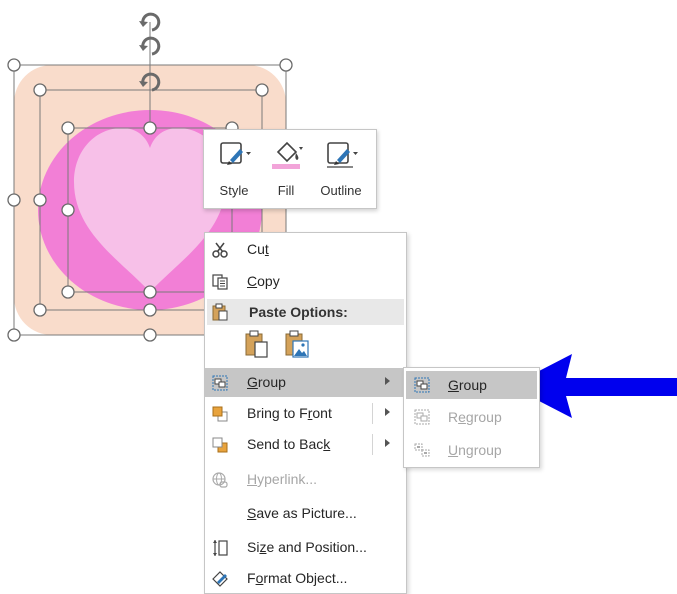 This screenshot has width=677, height=594. I want to click on regroup-icon, so click(422, 417).